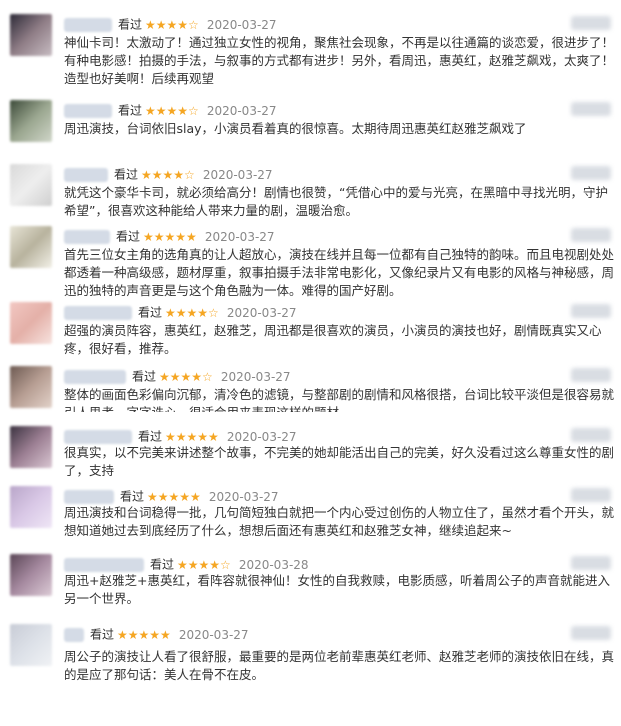 This screenshot has height=726, width=621. I want to click on review-text: 周迅演技，台词依旧slay，小演员看着真的很惊喜。太期待周迅惠英红赵雅芝飙戏了, so click(295, 128).